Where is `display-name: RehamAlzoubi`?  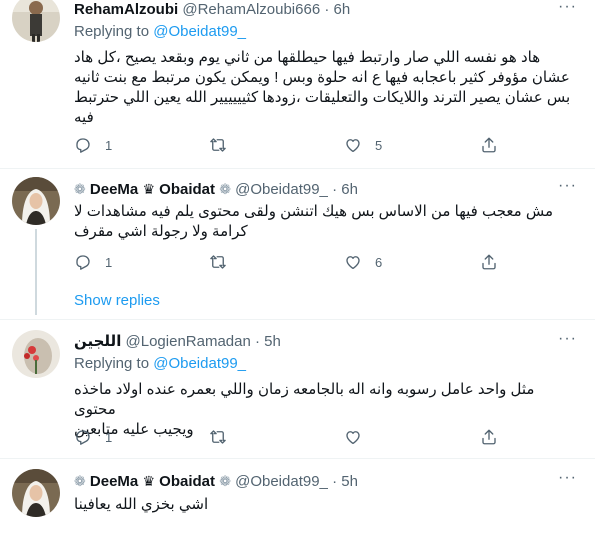
display-name: RehamAlzoubi is located at coordinates (126, 9).